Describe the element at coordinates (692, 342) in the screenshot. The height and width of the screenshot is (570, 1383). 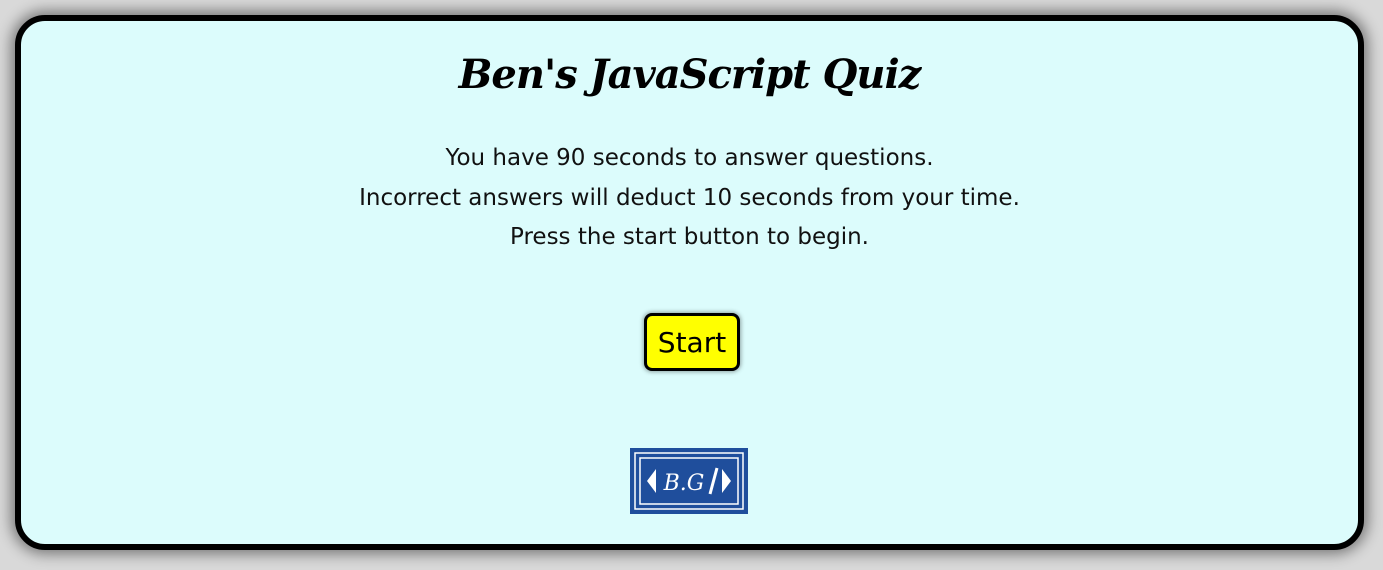
I see `start-button: Start` at that location.